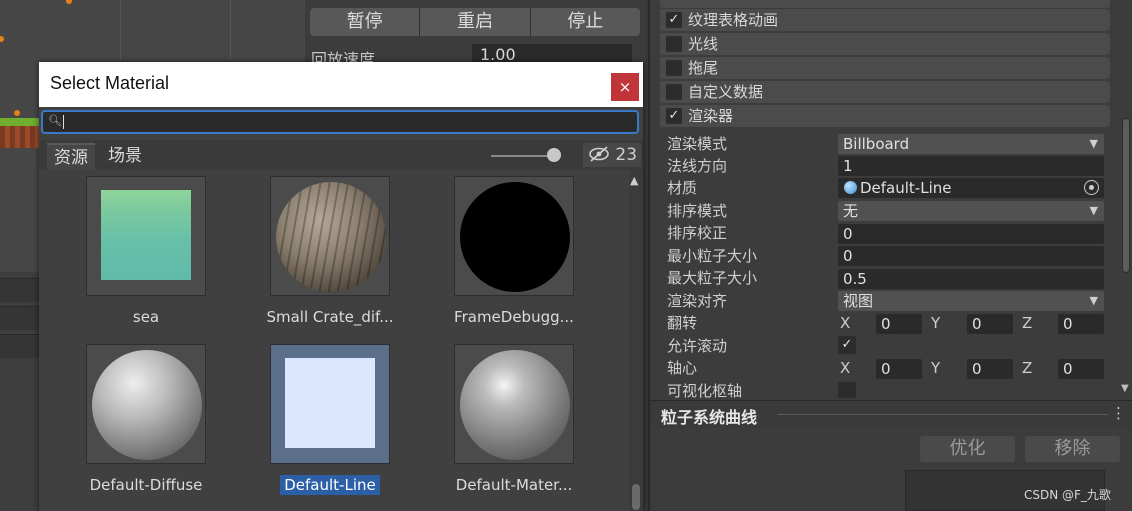 The height and width of the screenshot is (511, 1132). Describe the element at coordinates (341, 84) in the screenshot. I see `dialog-titlebar: Select Material ×` at that location.